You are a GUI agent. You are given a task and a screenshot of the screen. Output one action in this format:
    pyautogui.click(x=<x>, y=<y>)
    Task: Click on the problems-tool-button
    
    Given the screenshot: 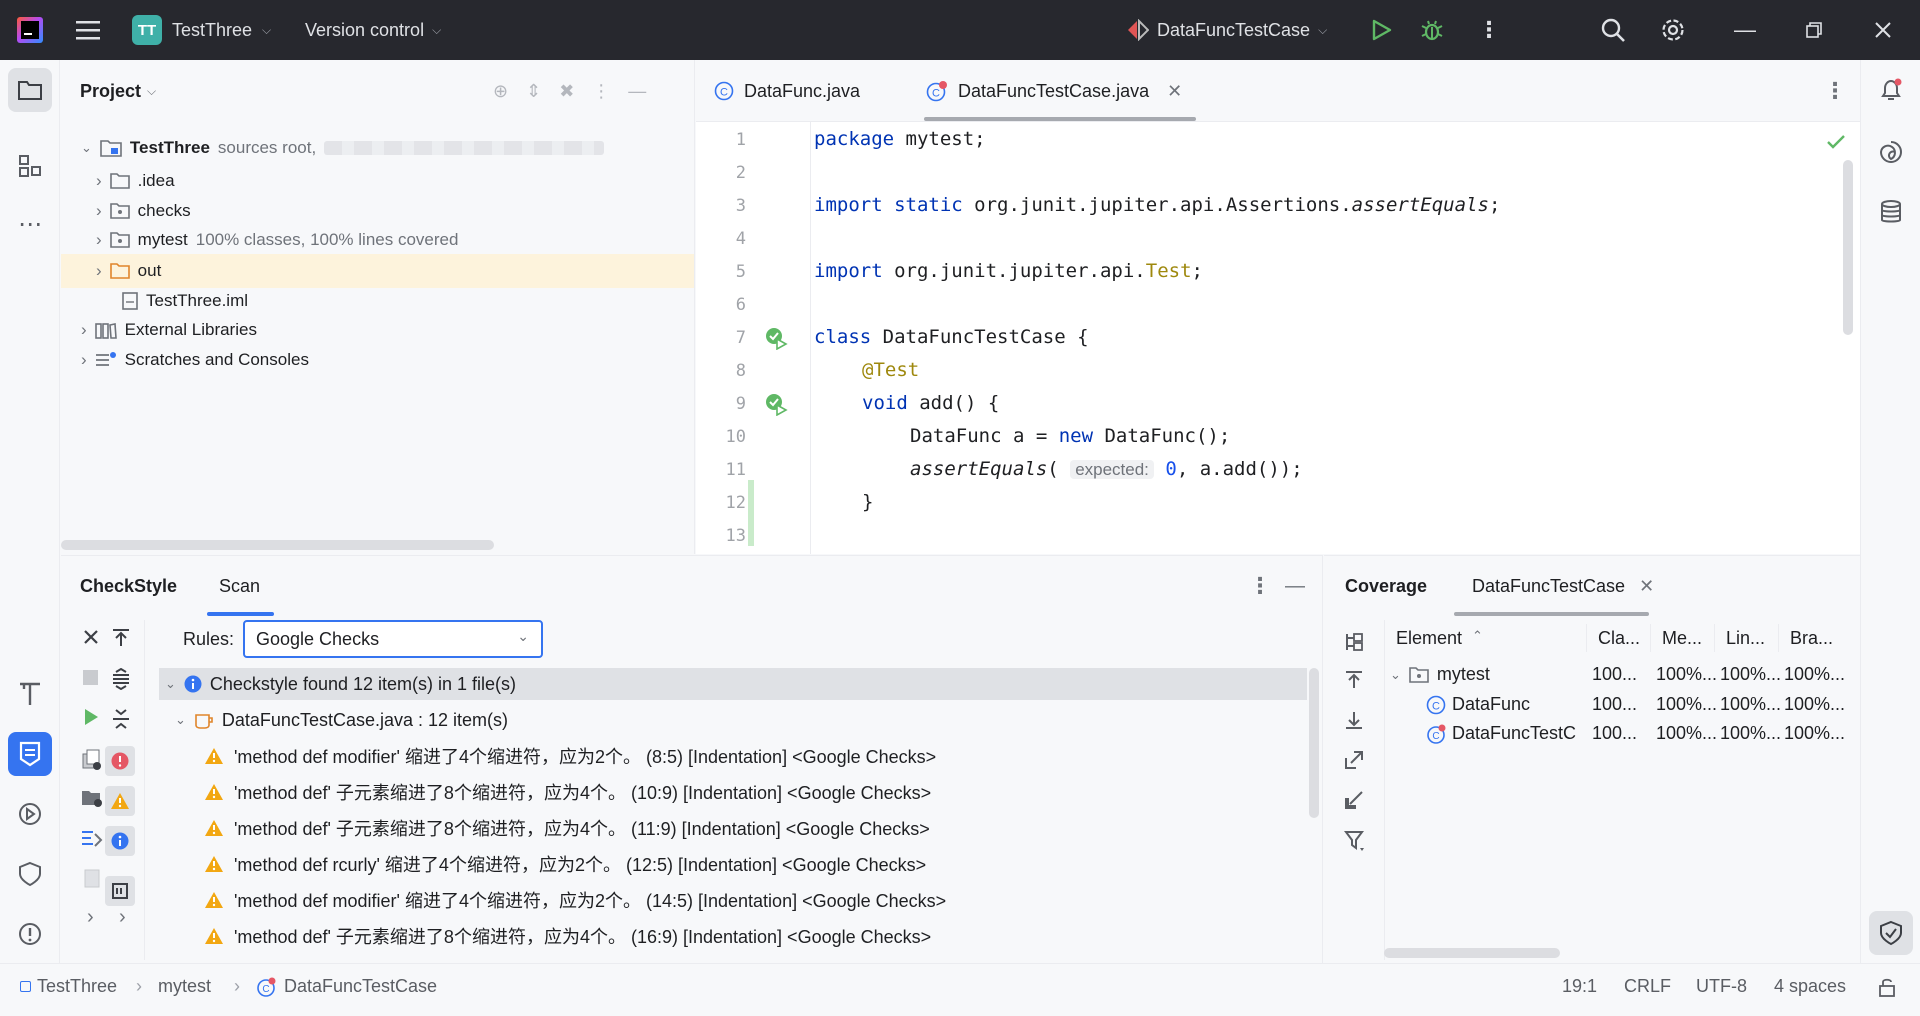 What is the action you would take?
    pyautogui.click(x=30, y=934)
    